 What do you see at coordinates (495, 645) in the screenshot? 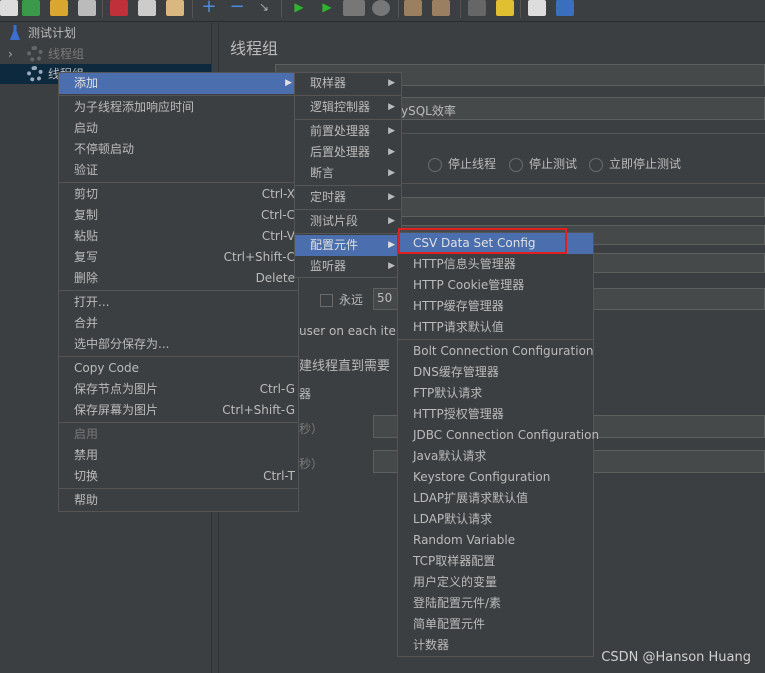
I see `menu-item: 计数器` at bounding box center [495, 645].